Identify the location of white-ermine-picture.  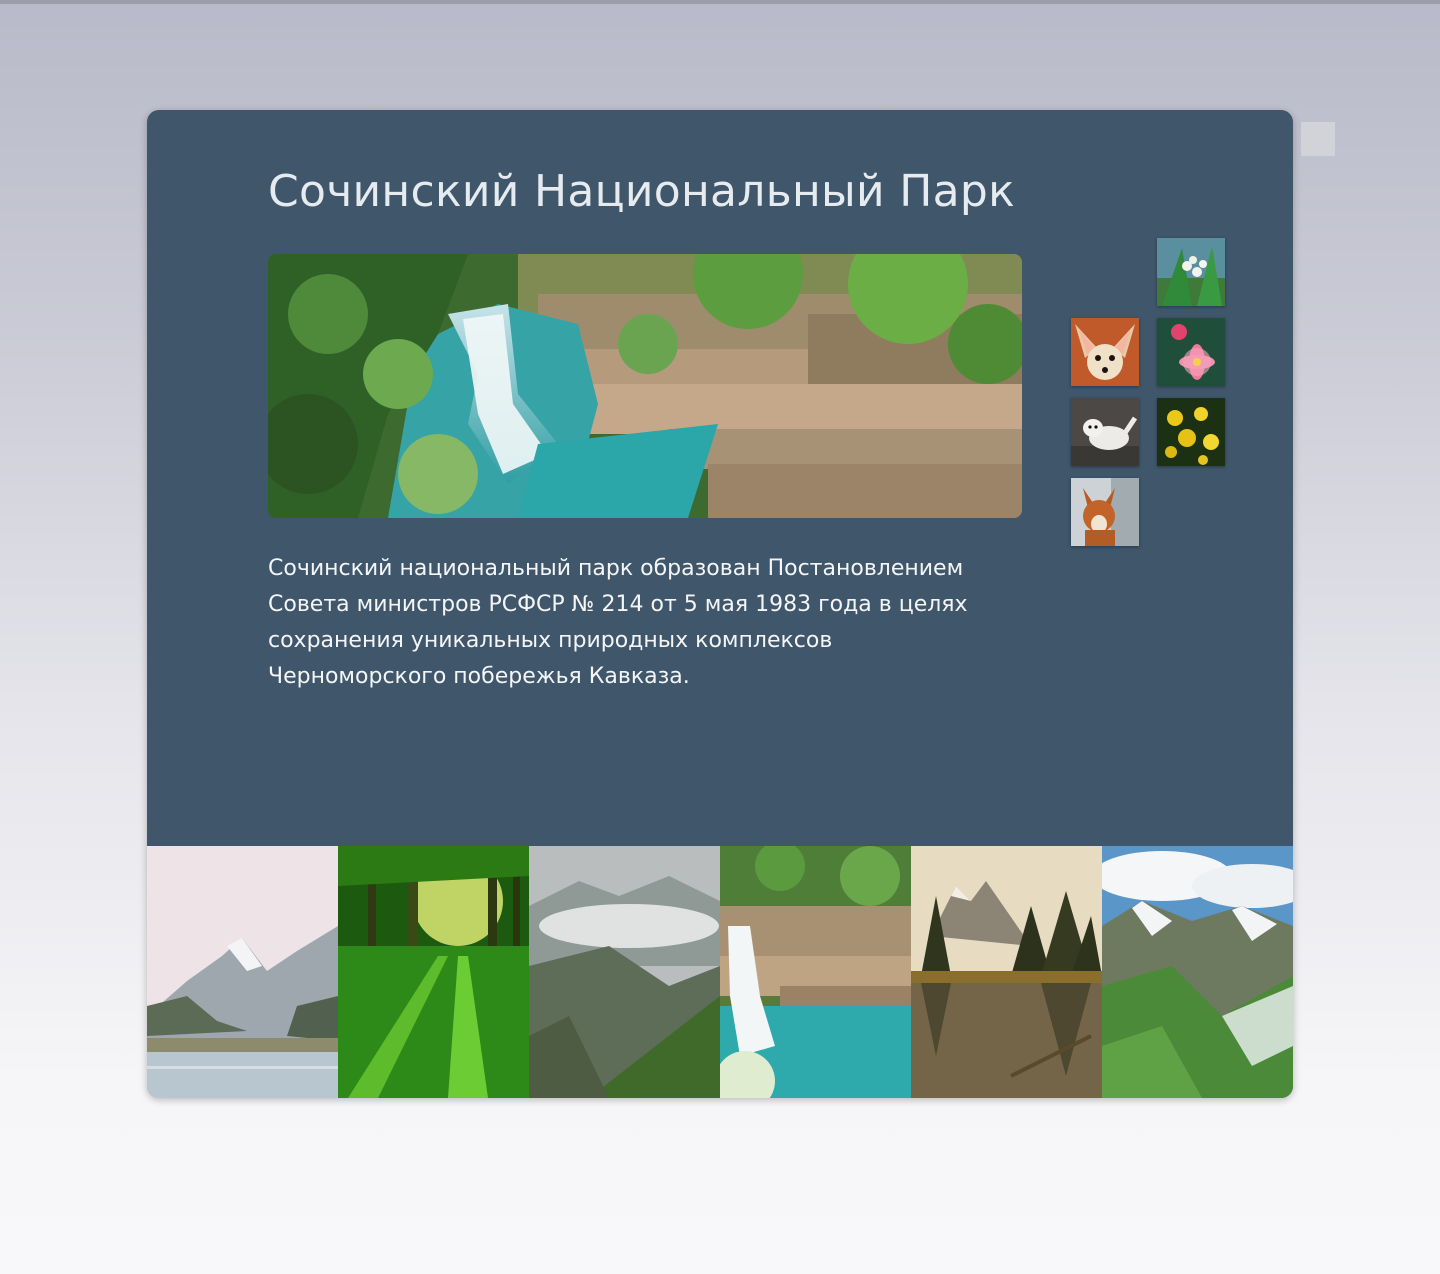
(1105, 432).